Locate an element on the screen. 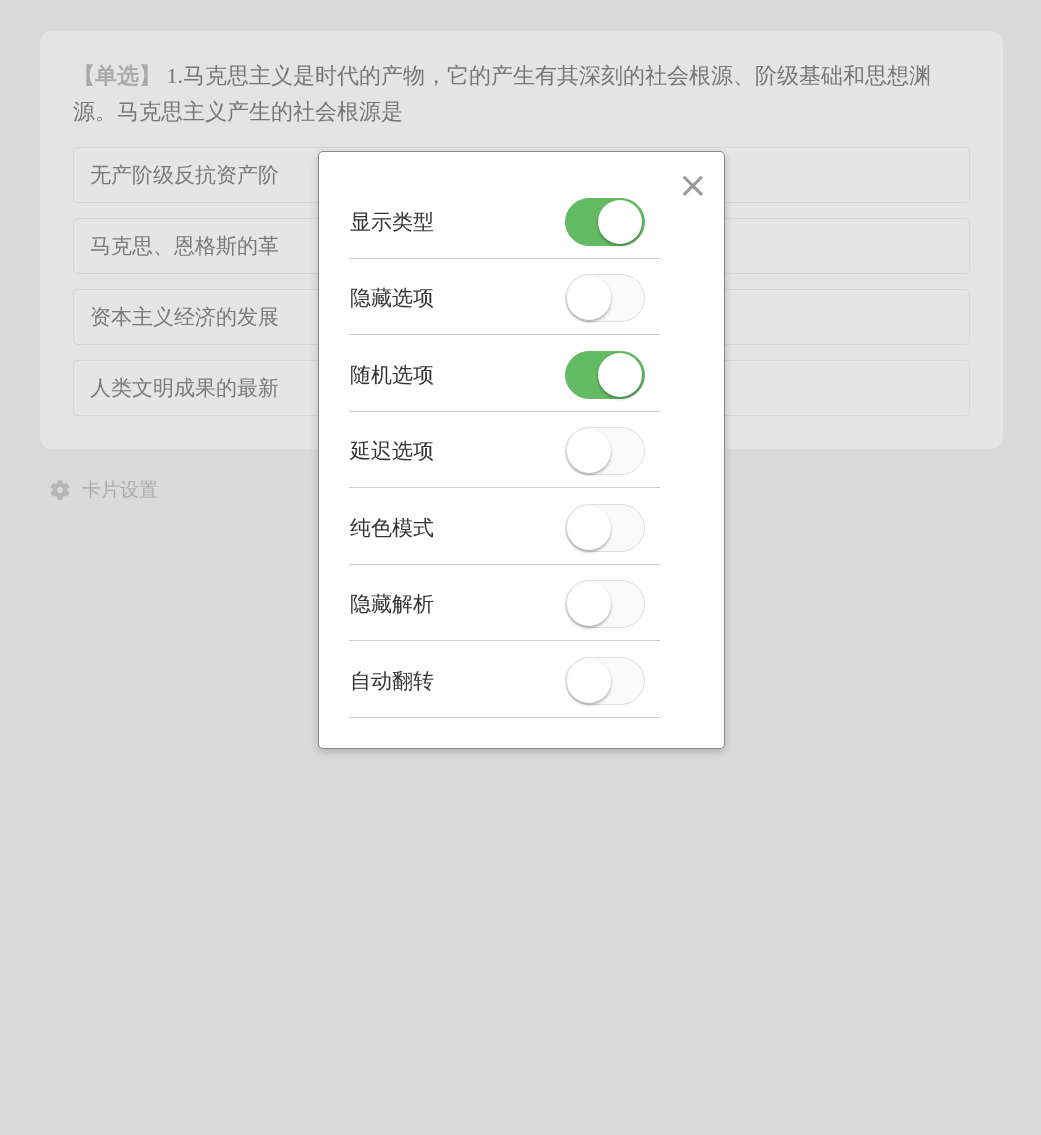  close-button: × is located at coordinates (692, 185).